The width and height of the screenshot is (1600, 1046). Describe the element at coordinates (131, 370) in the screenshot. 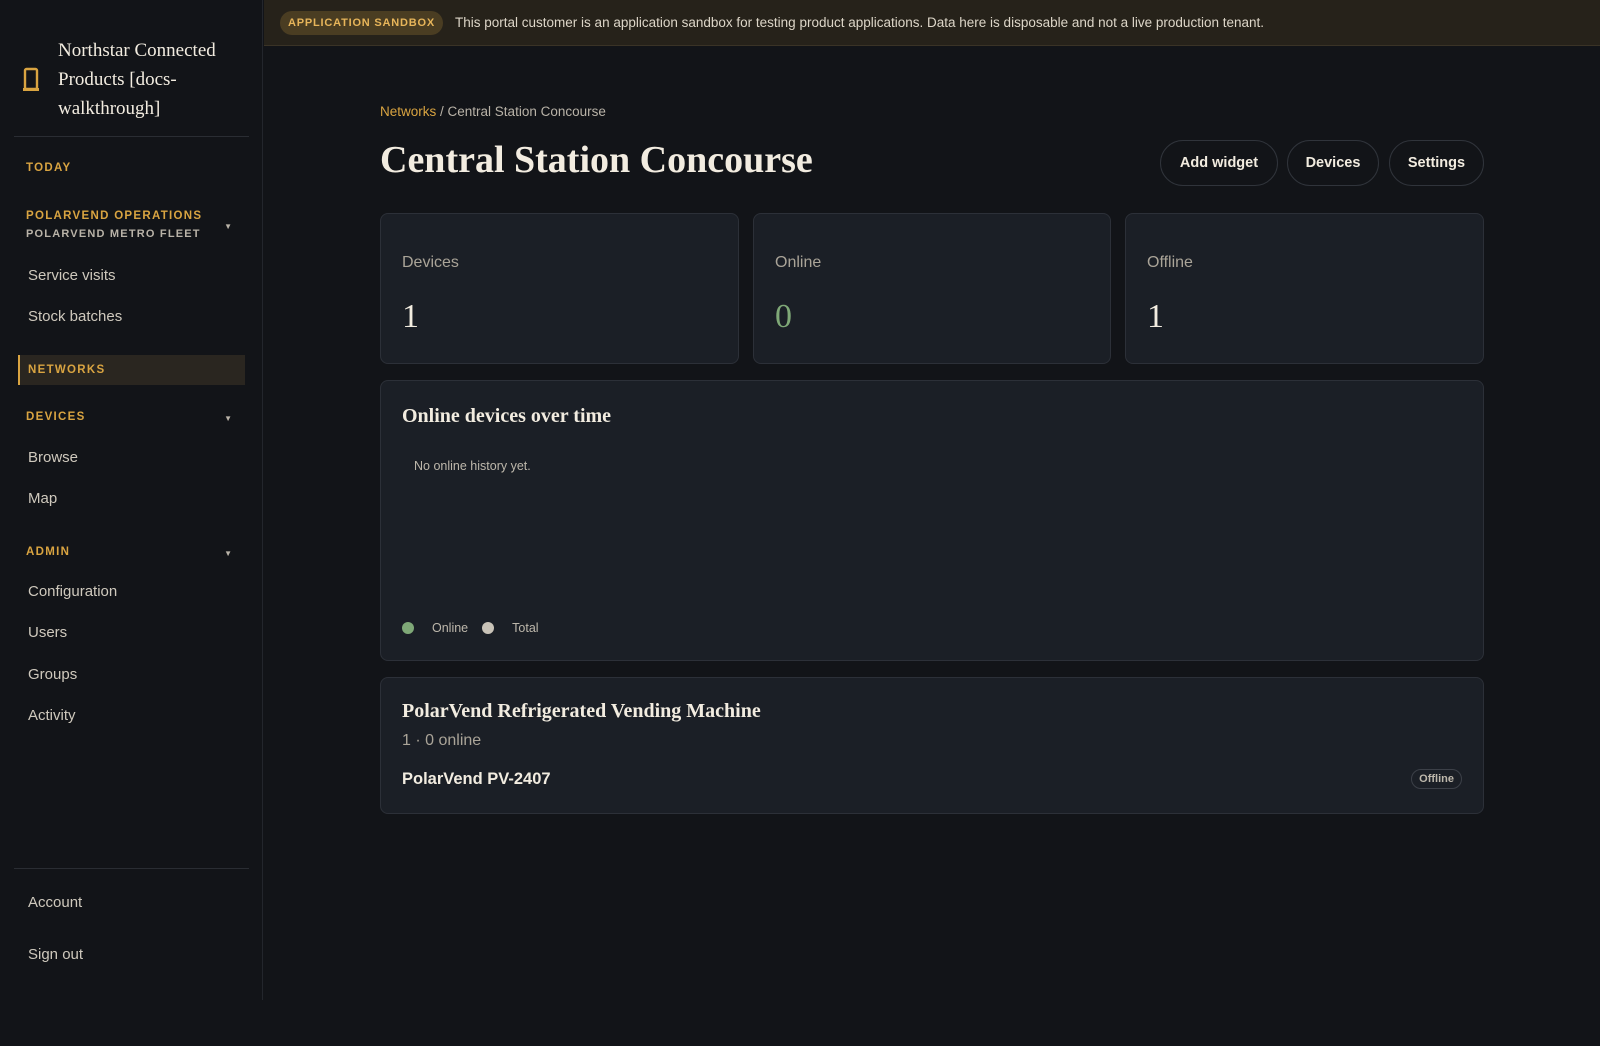

I see `sidebar-item-networks: NETWORKS` at that location.